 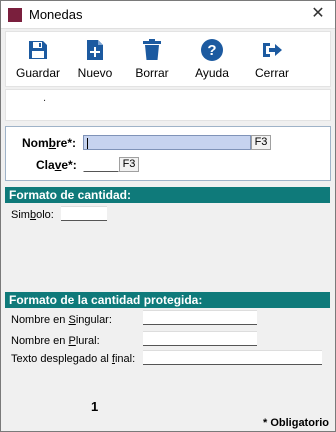 What do you see at coordinates (66, 143) in the screenshot?
I see `nombre-label-part: re*:` at bounding box center [66, 143].